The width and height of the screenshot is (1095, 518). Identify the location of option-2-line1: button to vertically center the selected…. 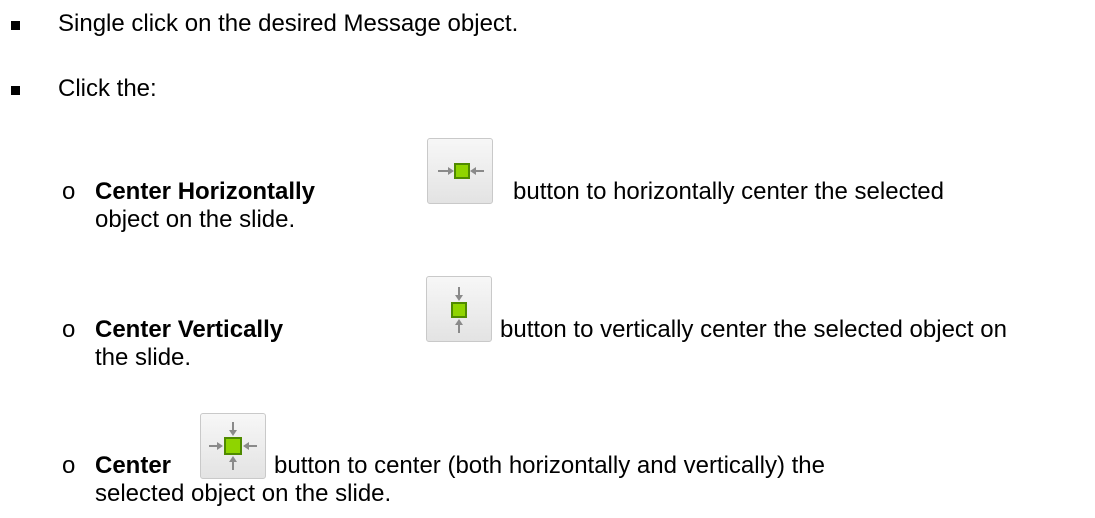
(753, 329).